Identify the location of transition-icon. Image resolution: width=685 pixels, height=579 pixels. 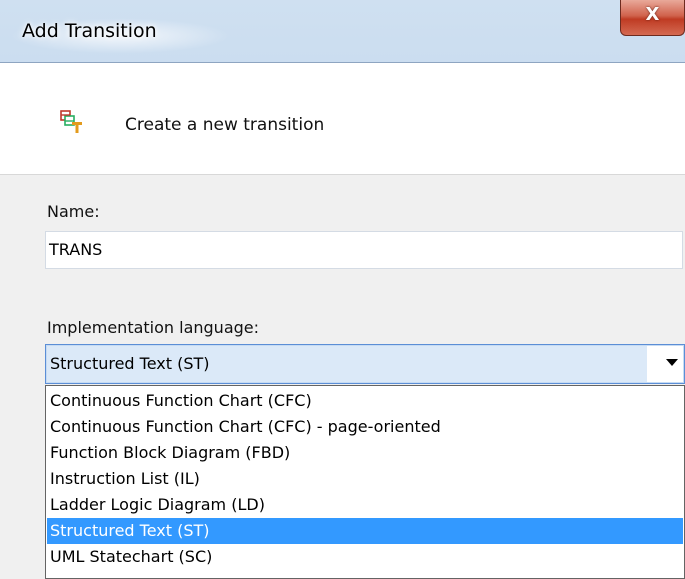
(71, 121).